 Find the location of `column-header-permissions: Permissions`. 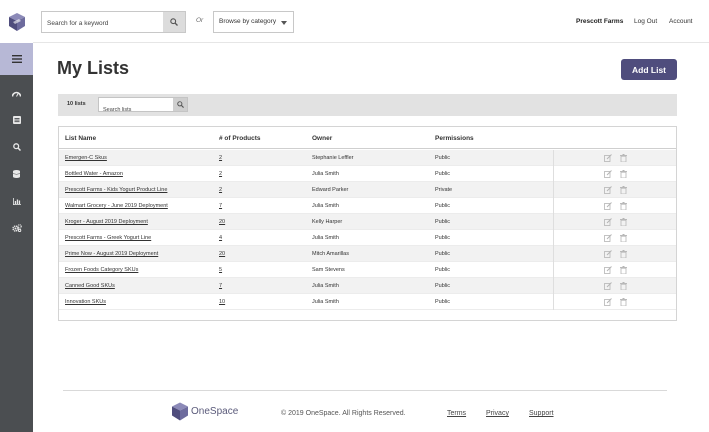

column-header-permissions: Permissions is located at coordinates (454, 138).